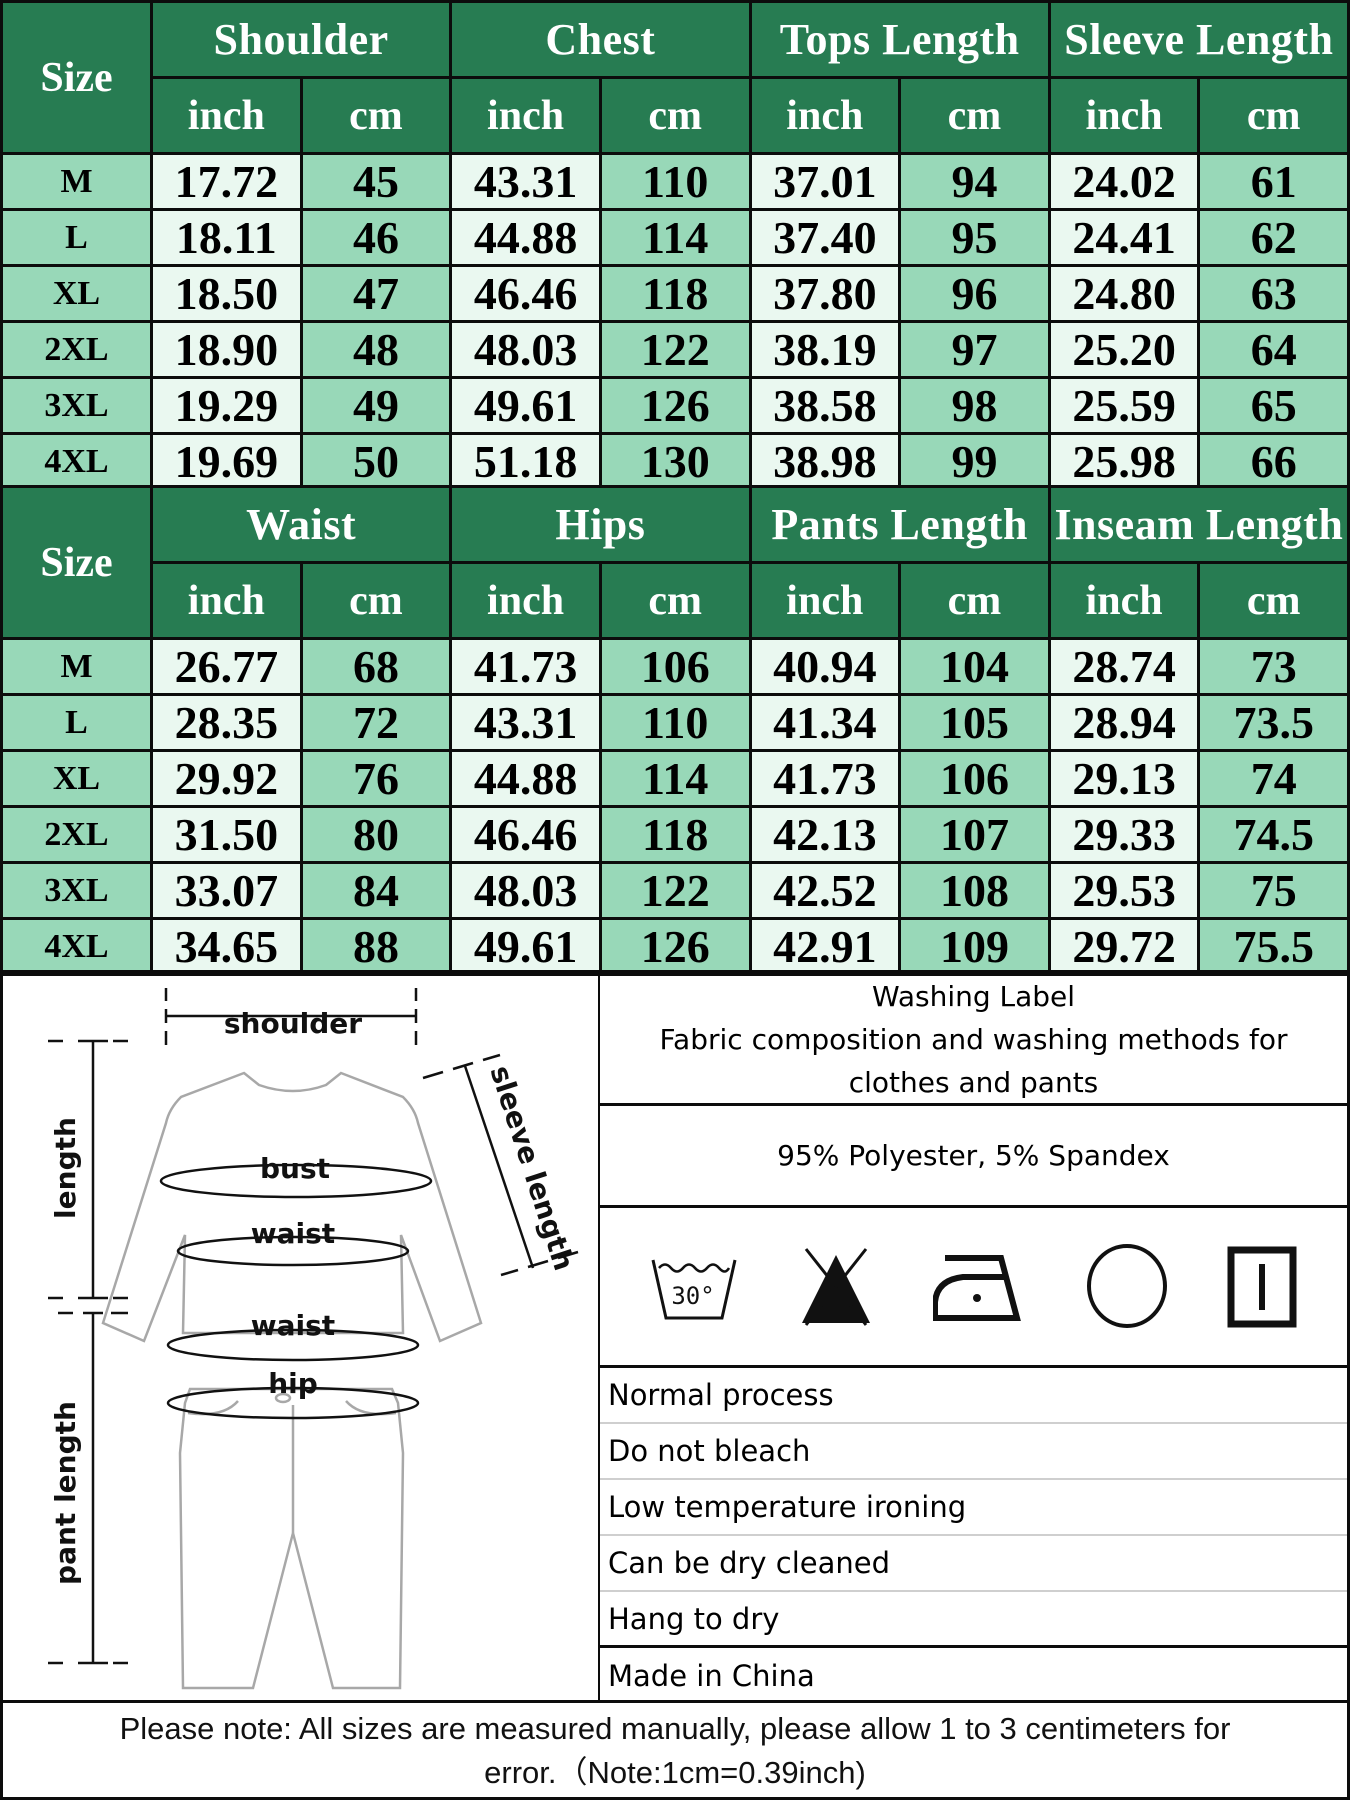 The height and width of the screenshot is (1800, 1350). I want to click on size-cell: M, so click(76, 666).